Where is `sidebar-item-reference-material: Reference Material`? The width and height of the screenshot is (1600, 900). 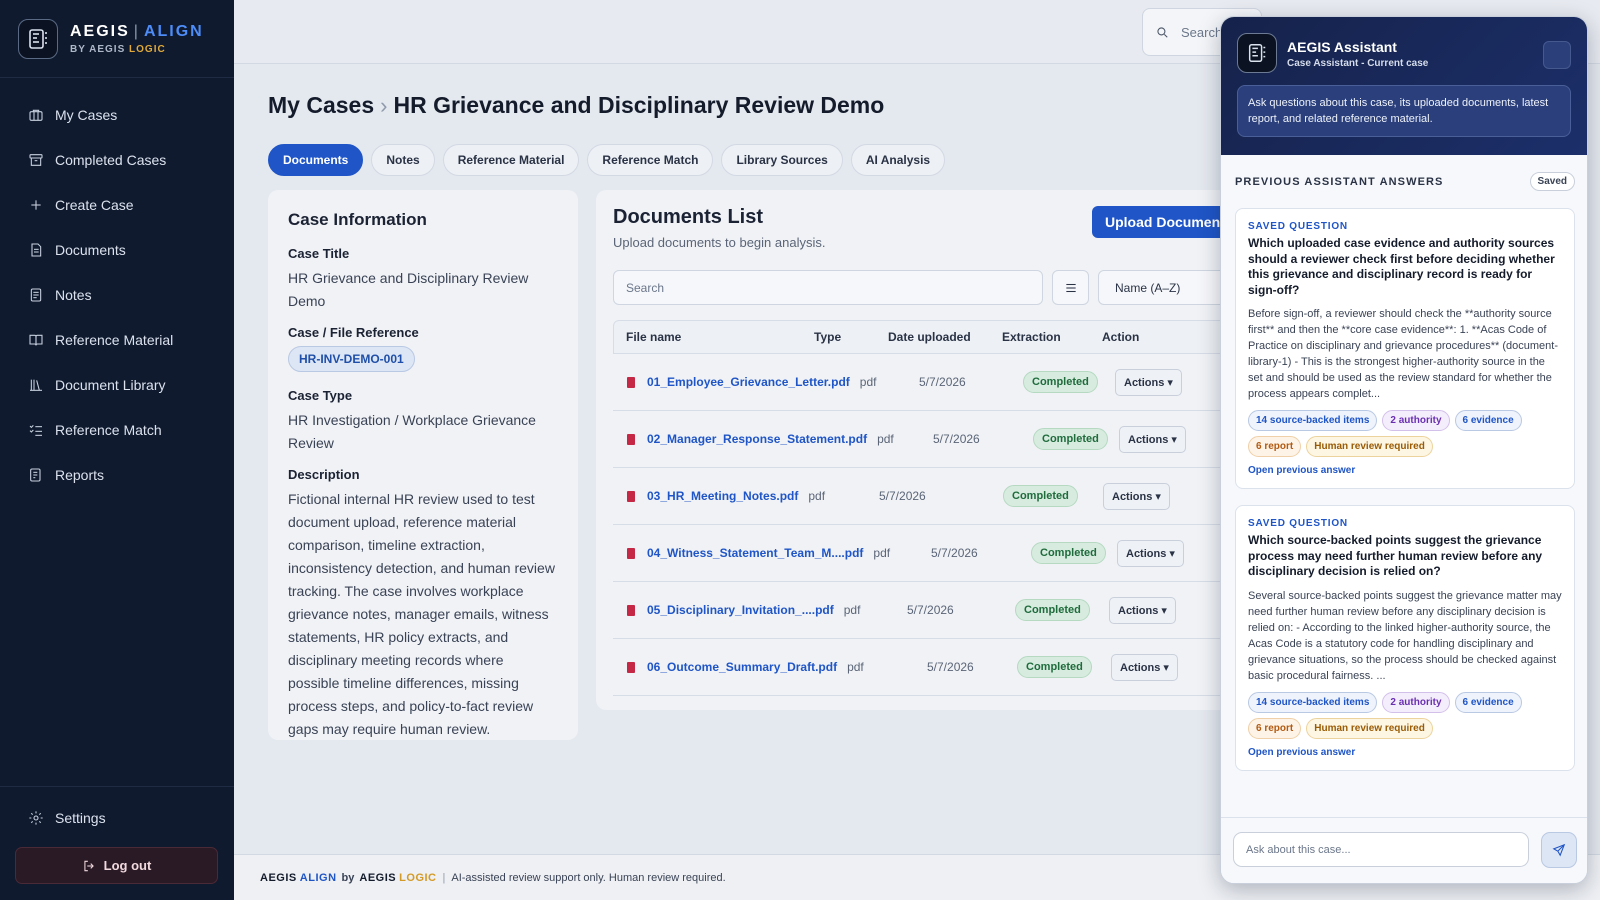 sidebar-item-reference-material: Reference Material is located at coordinates (117, 339).